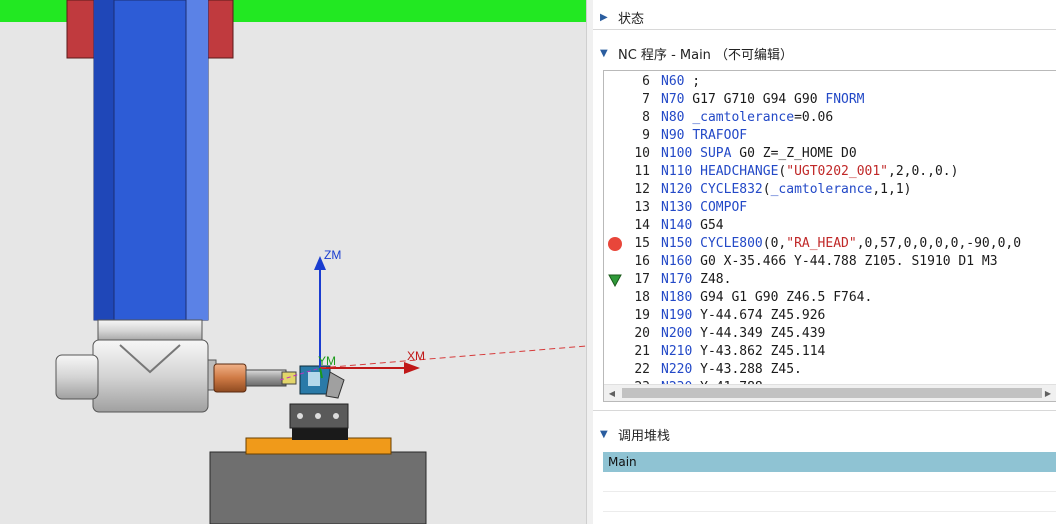 This screenshot has width=1056, height=524. What do you see at coordinates (743, 351) in the screenshot?
I see `code-text: N210 Y-43.862 Z45.114` at bounding box center [743, 351].